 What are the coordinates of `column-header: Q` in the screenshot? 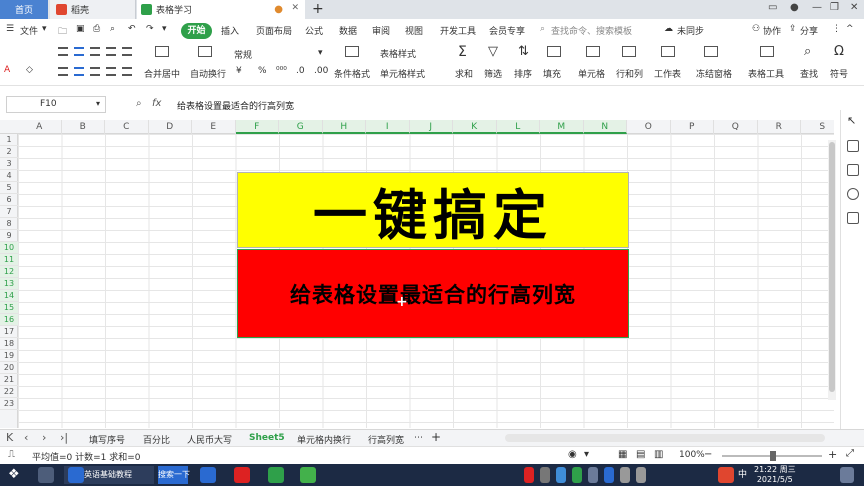 It's located at (736, 127).